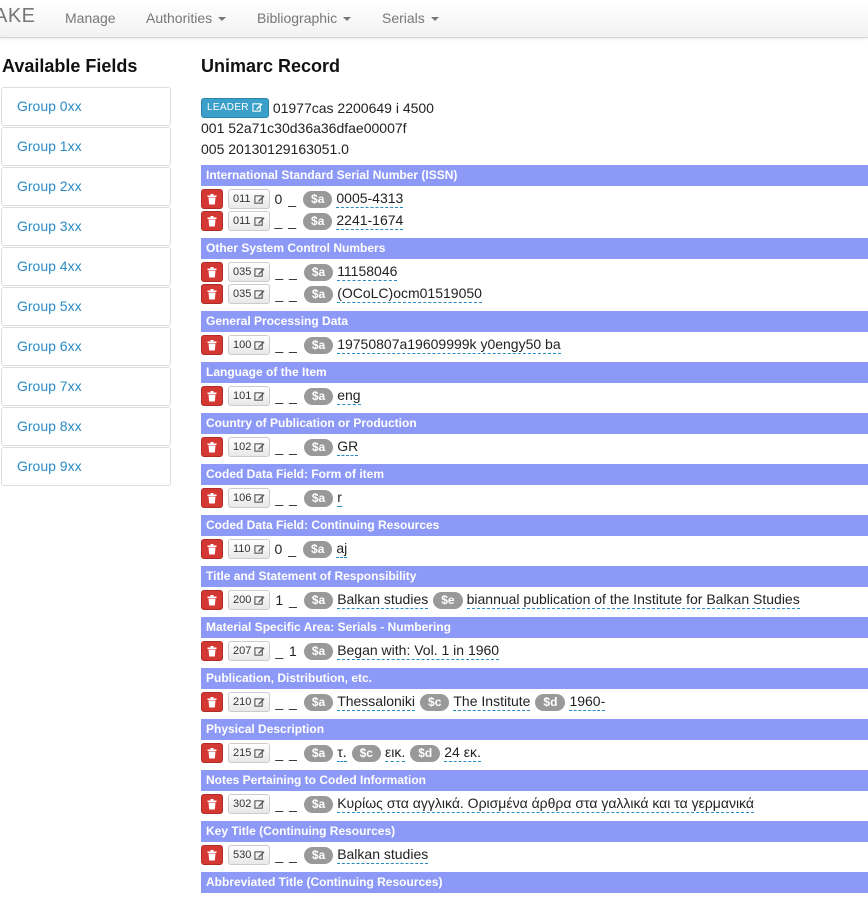  Describe the element at coordinates (249, 753) in the screenshot. I see `tag-edit-button: 215` at that location.